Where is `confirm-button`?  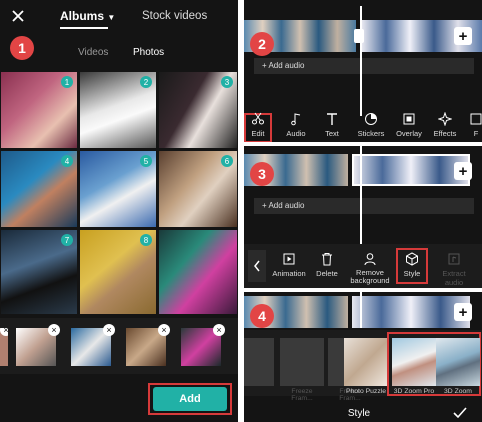 confirm-button is located at coordinates (460, 413).